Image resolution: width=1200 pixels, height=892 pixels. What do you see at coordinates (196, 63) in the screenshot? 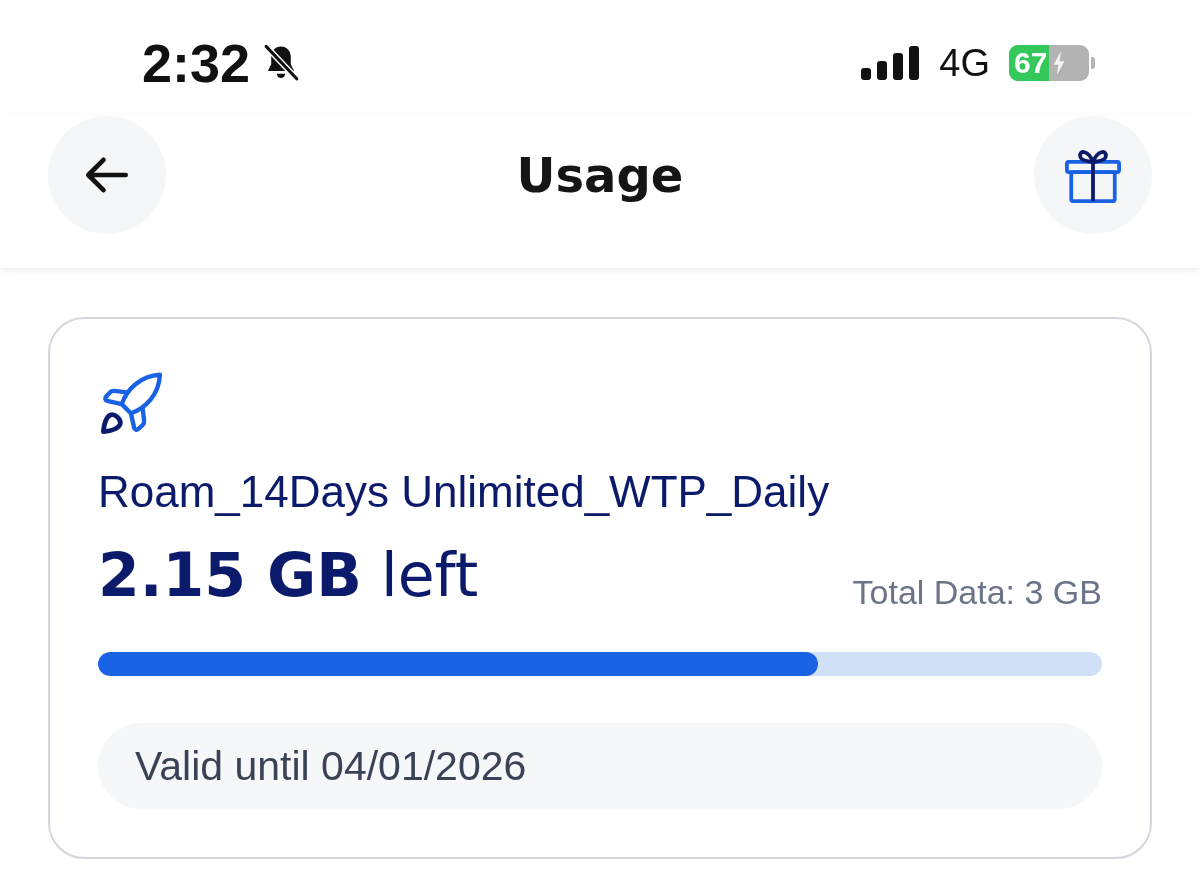
I see `status-time: 2:32` at bounding box center [196, 63].